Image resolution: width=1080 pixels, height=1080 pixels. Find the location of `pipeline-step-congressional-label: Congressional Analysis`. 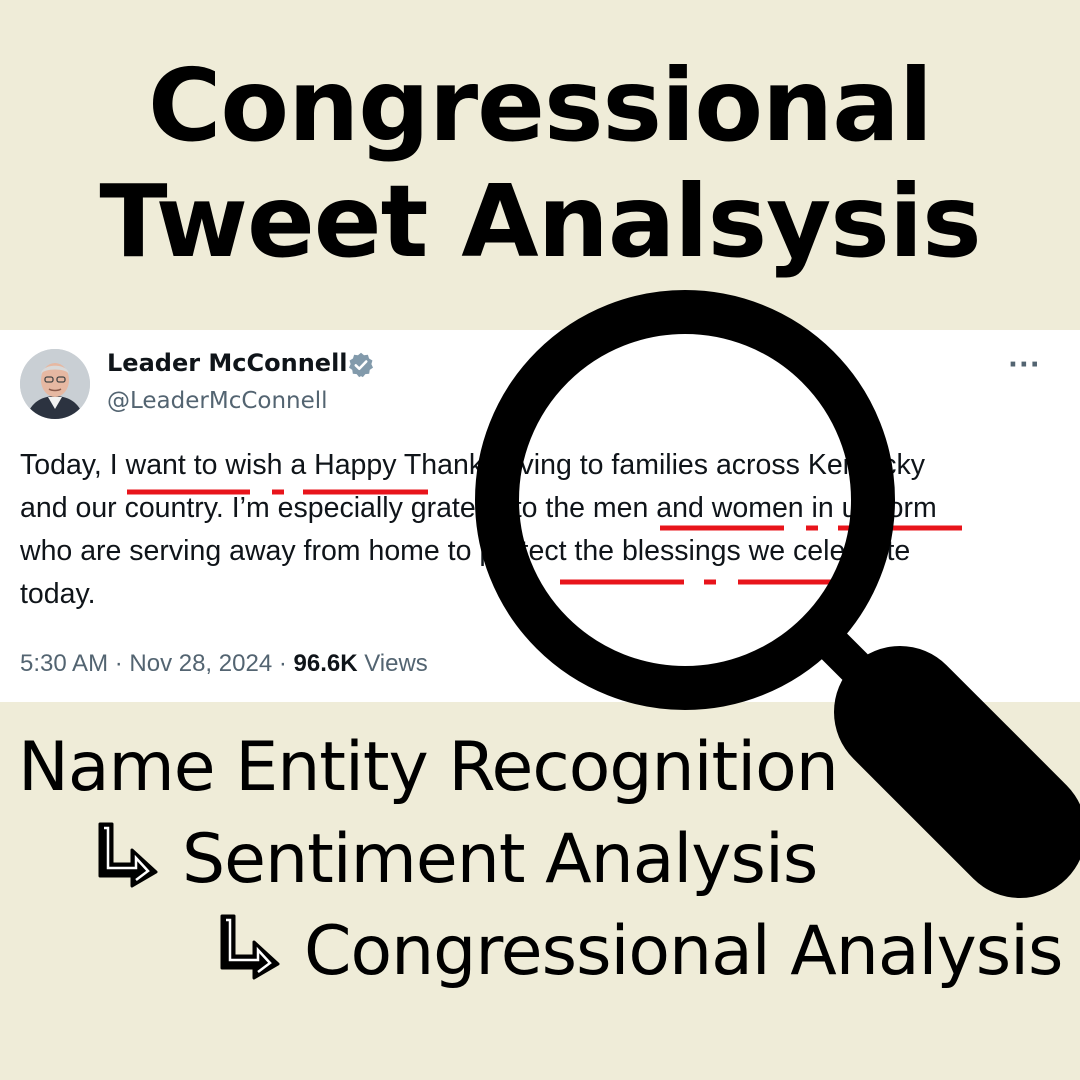

pipeline-step-congressional-label: Congressional Analysis is located at coordinates (683, 951).